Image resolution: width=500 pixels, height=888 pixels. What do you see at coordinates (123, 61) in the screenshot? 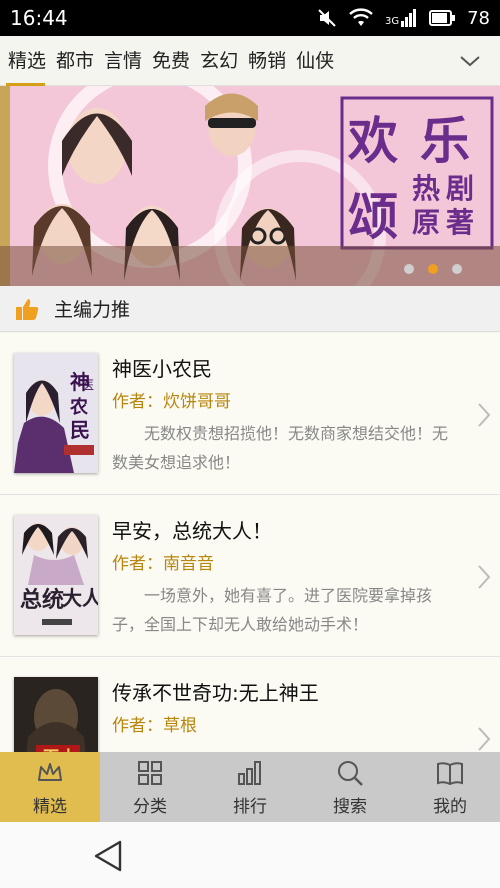
I see `tab-romance: 言情` at bounding box center [123, 61].